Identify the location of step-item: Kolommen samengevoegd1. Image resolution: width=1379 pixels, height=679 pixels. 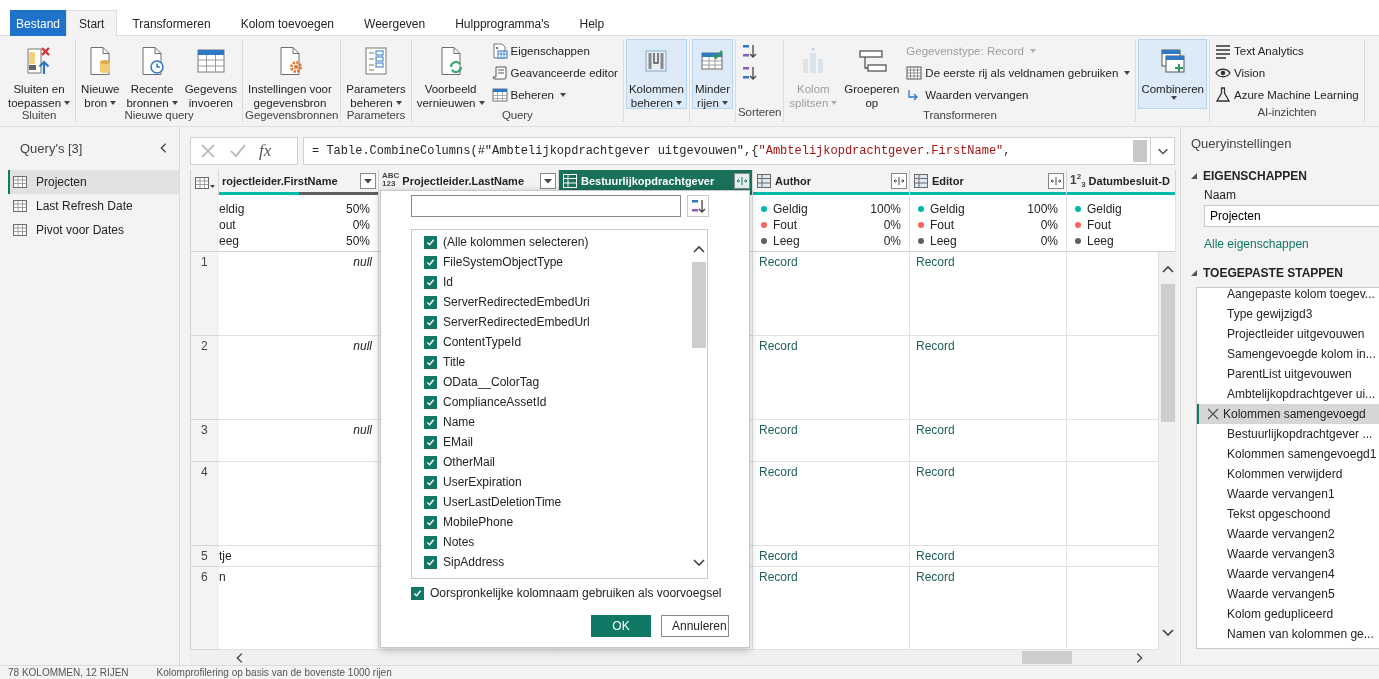
(1288, 454).